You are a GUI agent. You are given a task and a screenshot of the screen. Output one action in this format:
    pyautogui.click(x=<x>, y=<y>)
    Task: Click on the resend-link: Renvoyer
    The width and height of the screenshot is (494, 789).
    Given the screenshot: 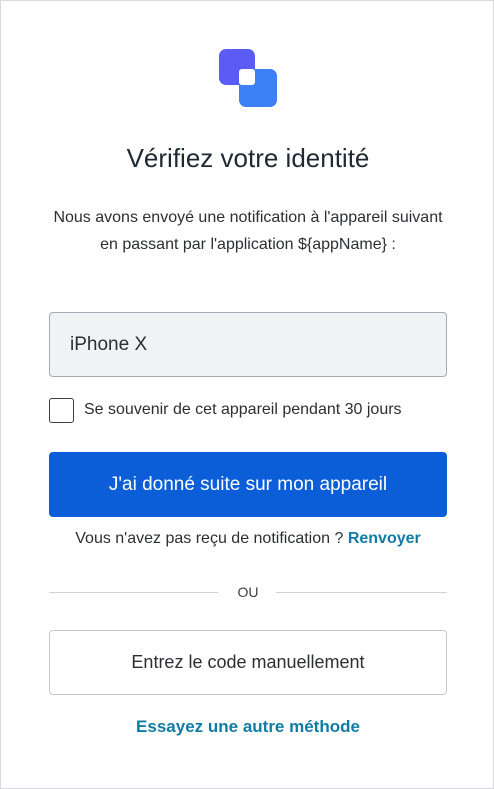 What is the action you would take?
    pyautogui.click(x=384, y=538)
    